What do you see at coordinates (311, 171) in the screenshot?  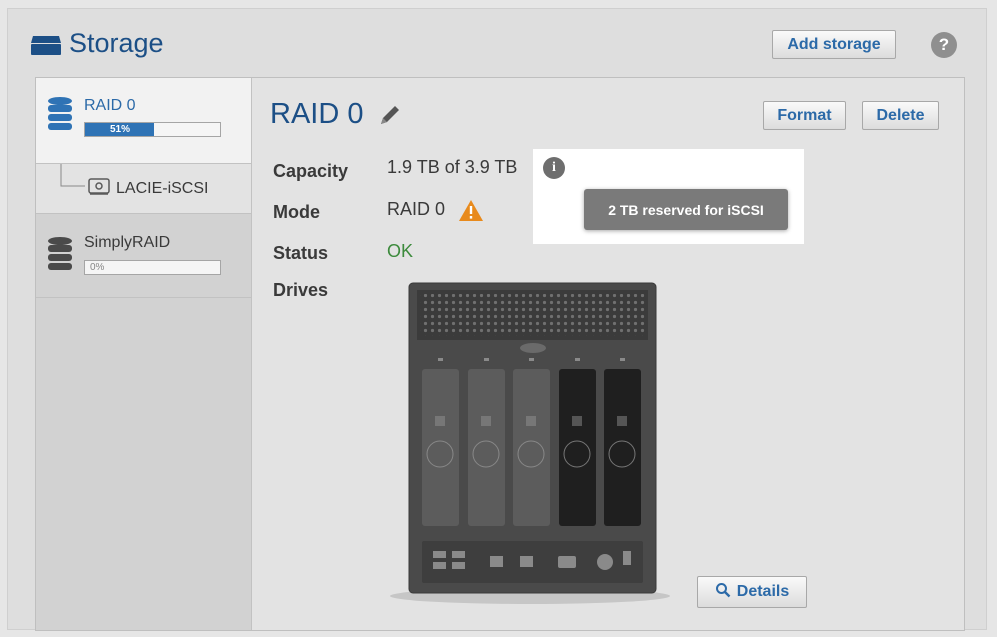 I see `capacity-label: Capacity` at bounding box center [311, 171].